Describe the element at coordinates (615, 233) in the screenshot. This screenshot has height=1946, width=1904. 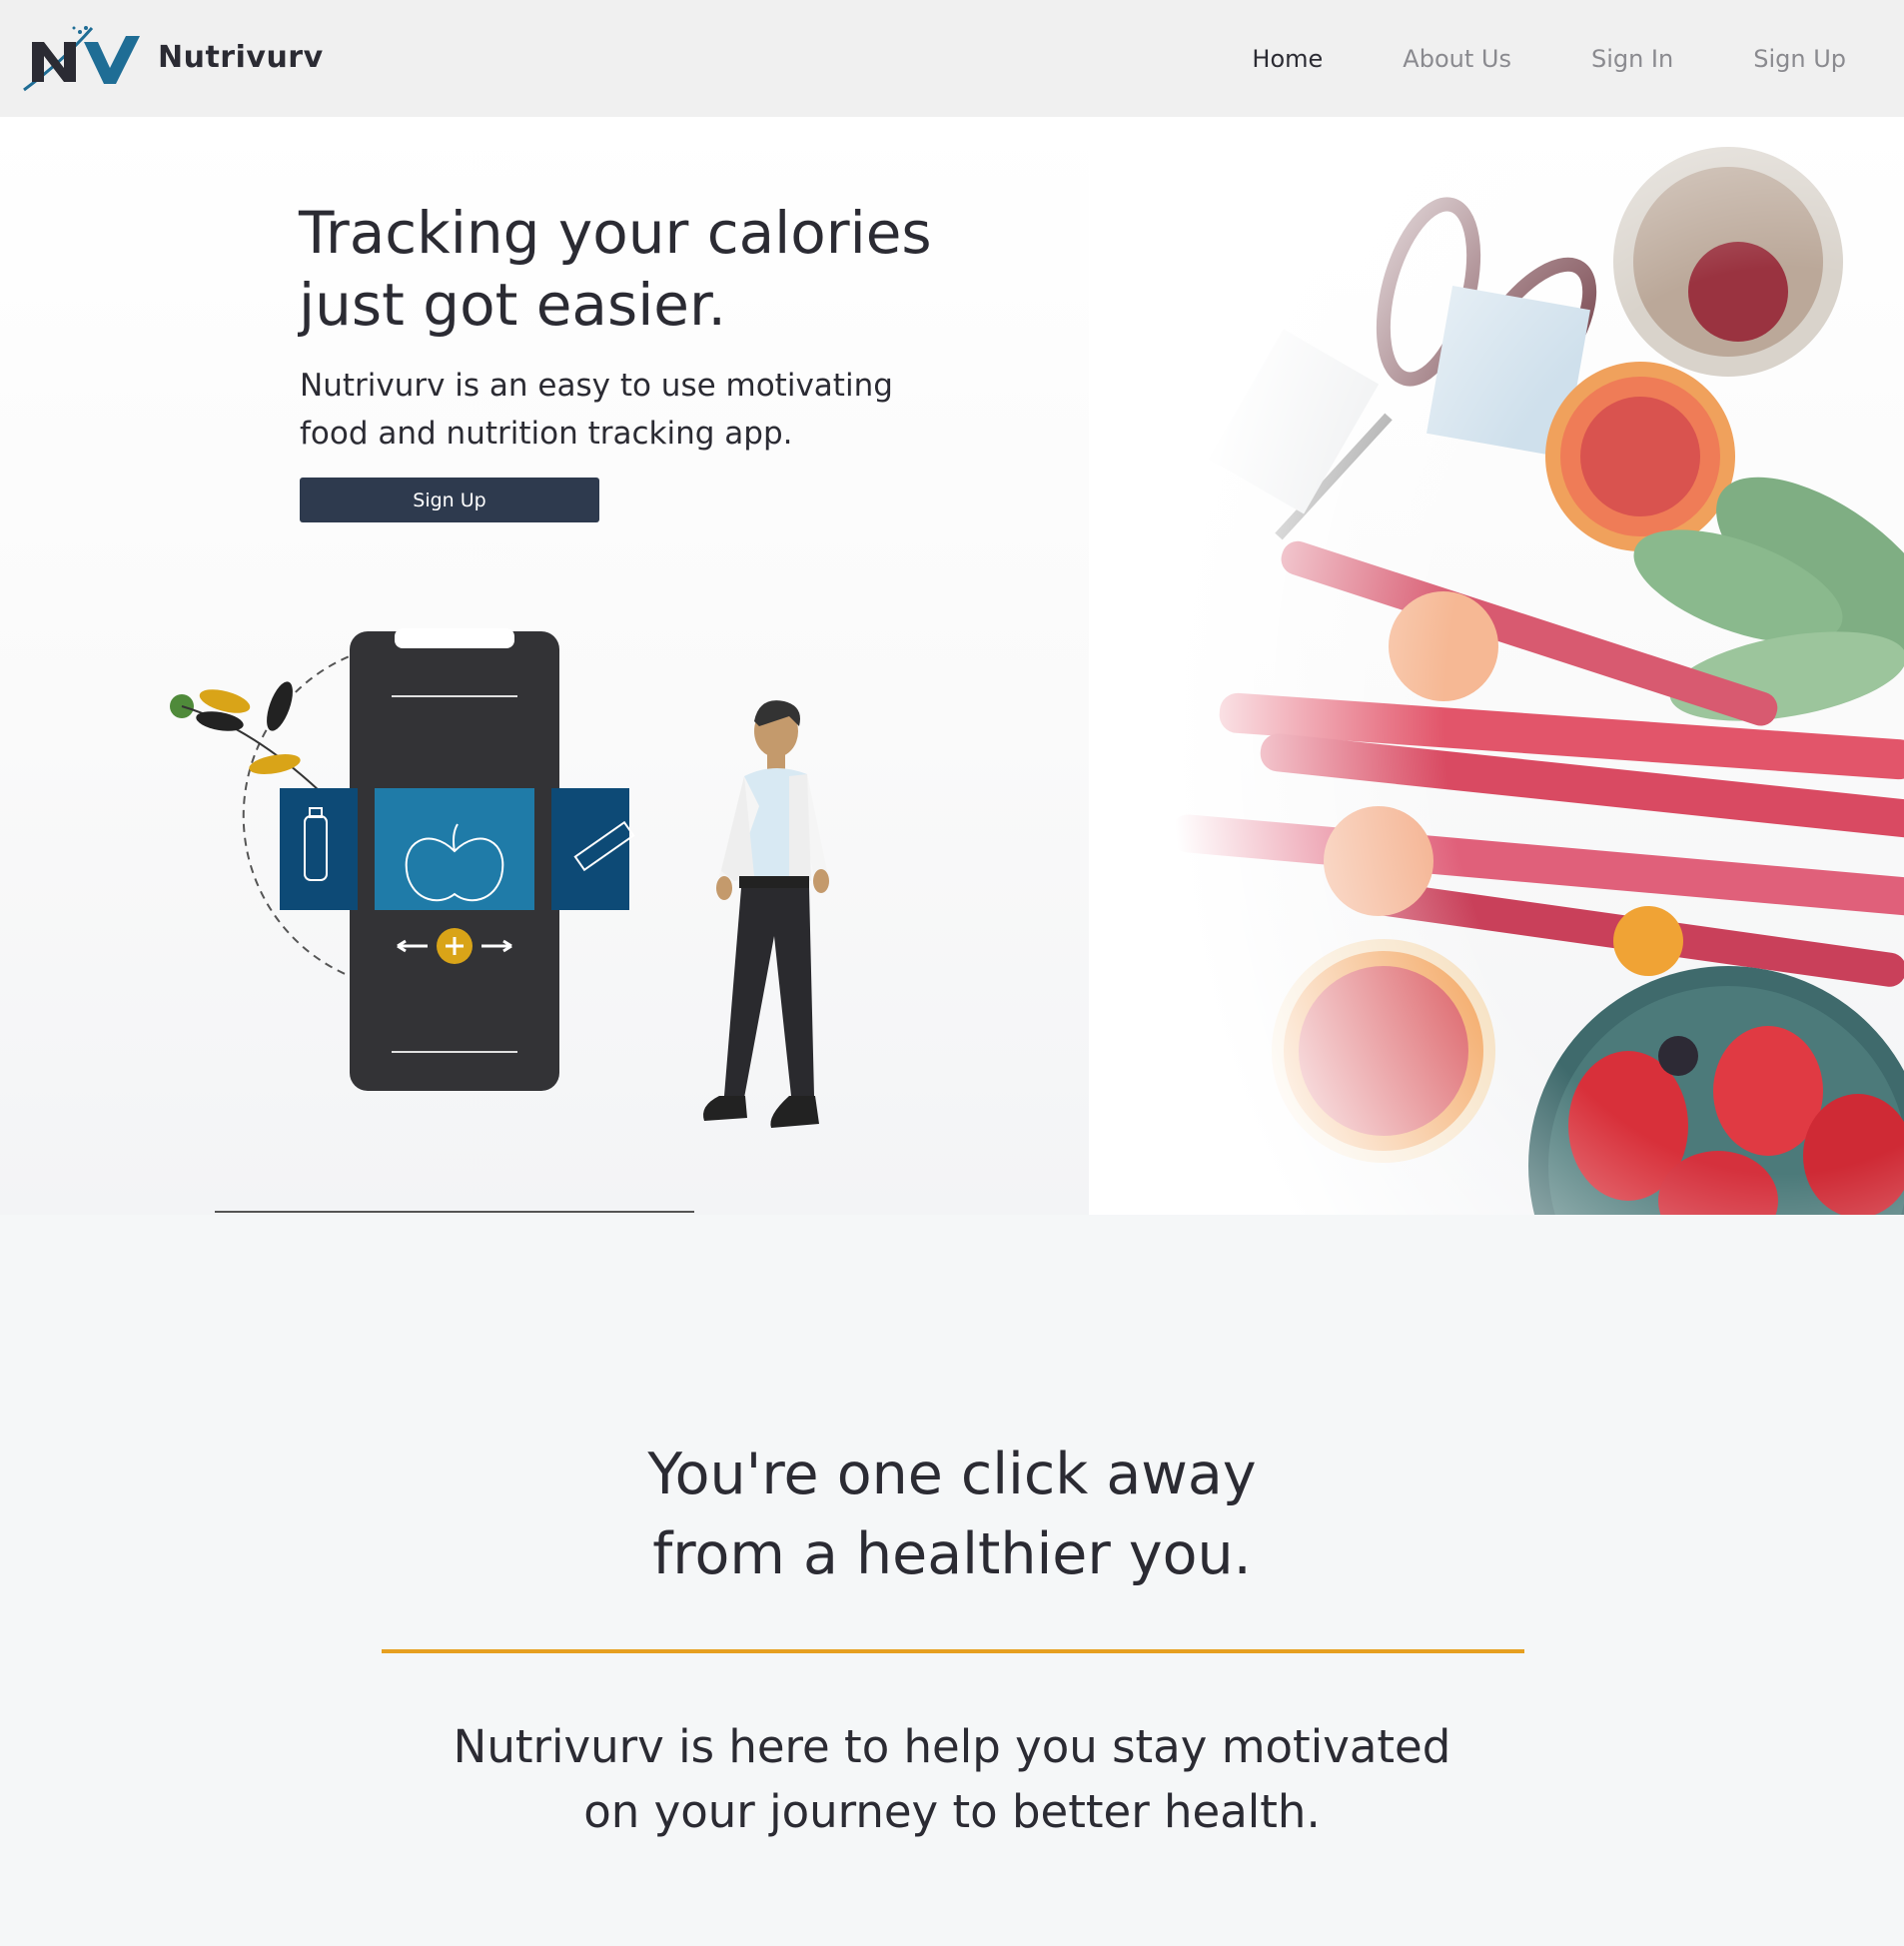
I see `hero-title-line: Tracking your calories` at that location.